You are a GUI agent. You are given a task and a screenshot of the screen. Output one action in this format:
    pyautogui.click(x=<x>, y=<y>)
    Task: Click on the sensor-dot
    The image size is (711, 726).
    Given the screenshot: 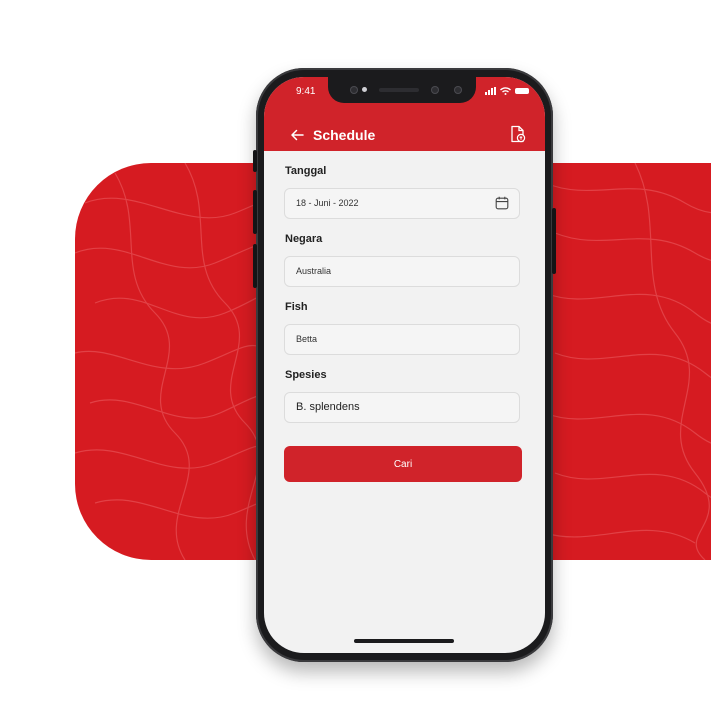 What is the action you would take?
    pyautogui.click(x=364, y=89)
    